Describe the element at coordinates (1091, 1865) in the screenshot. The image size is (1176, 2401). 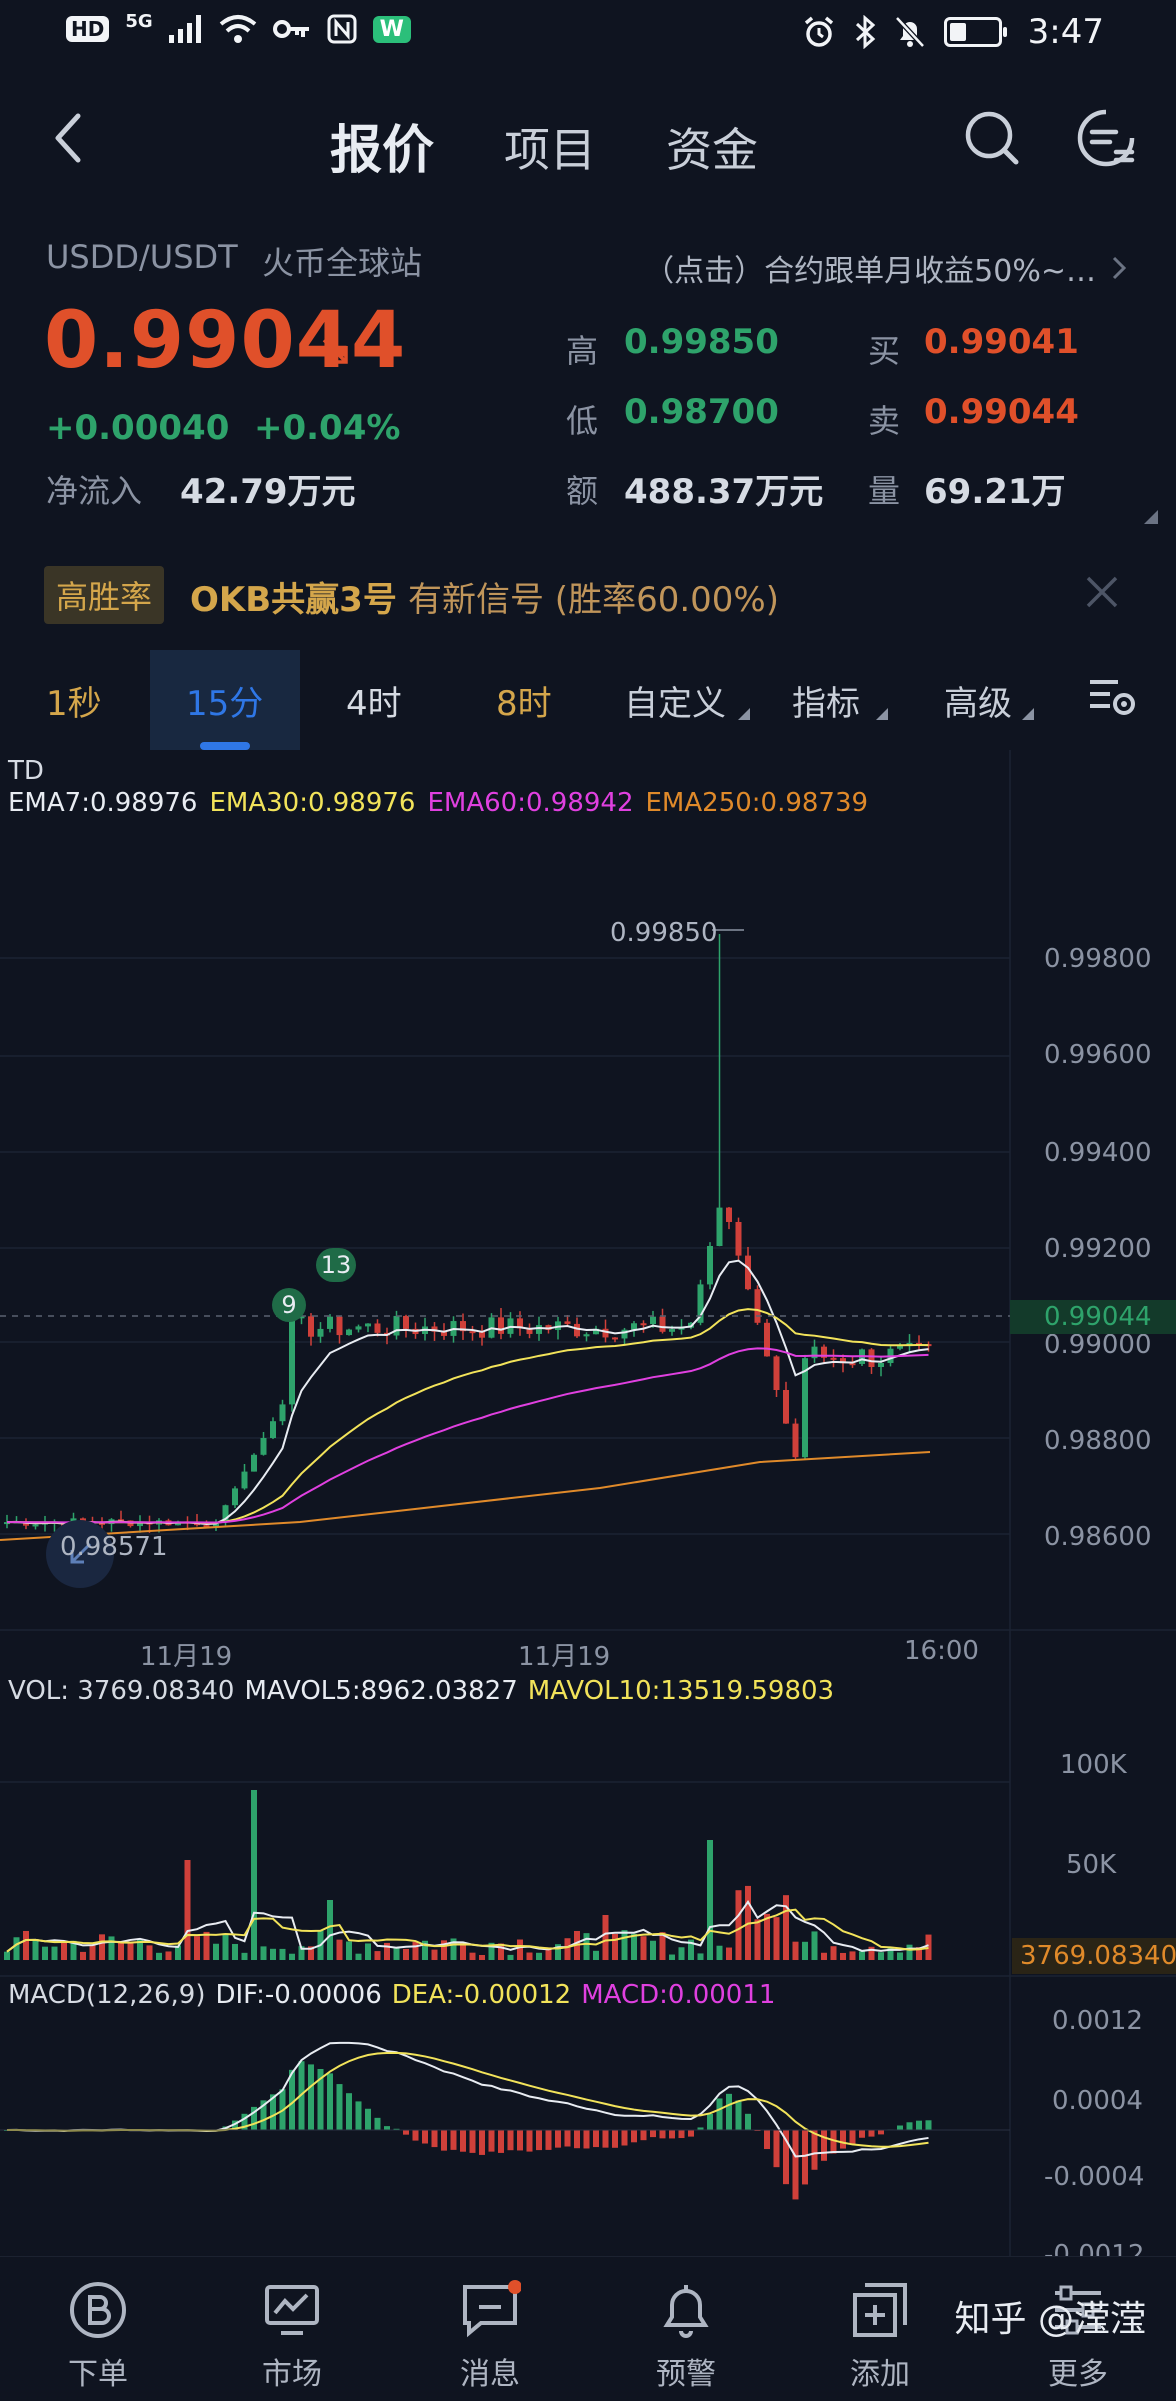
I see `volume-axis-label: 50K` at that location.